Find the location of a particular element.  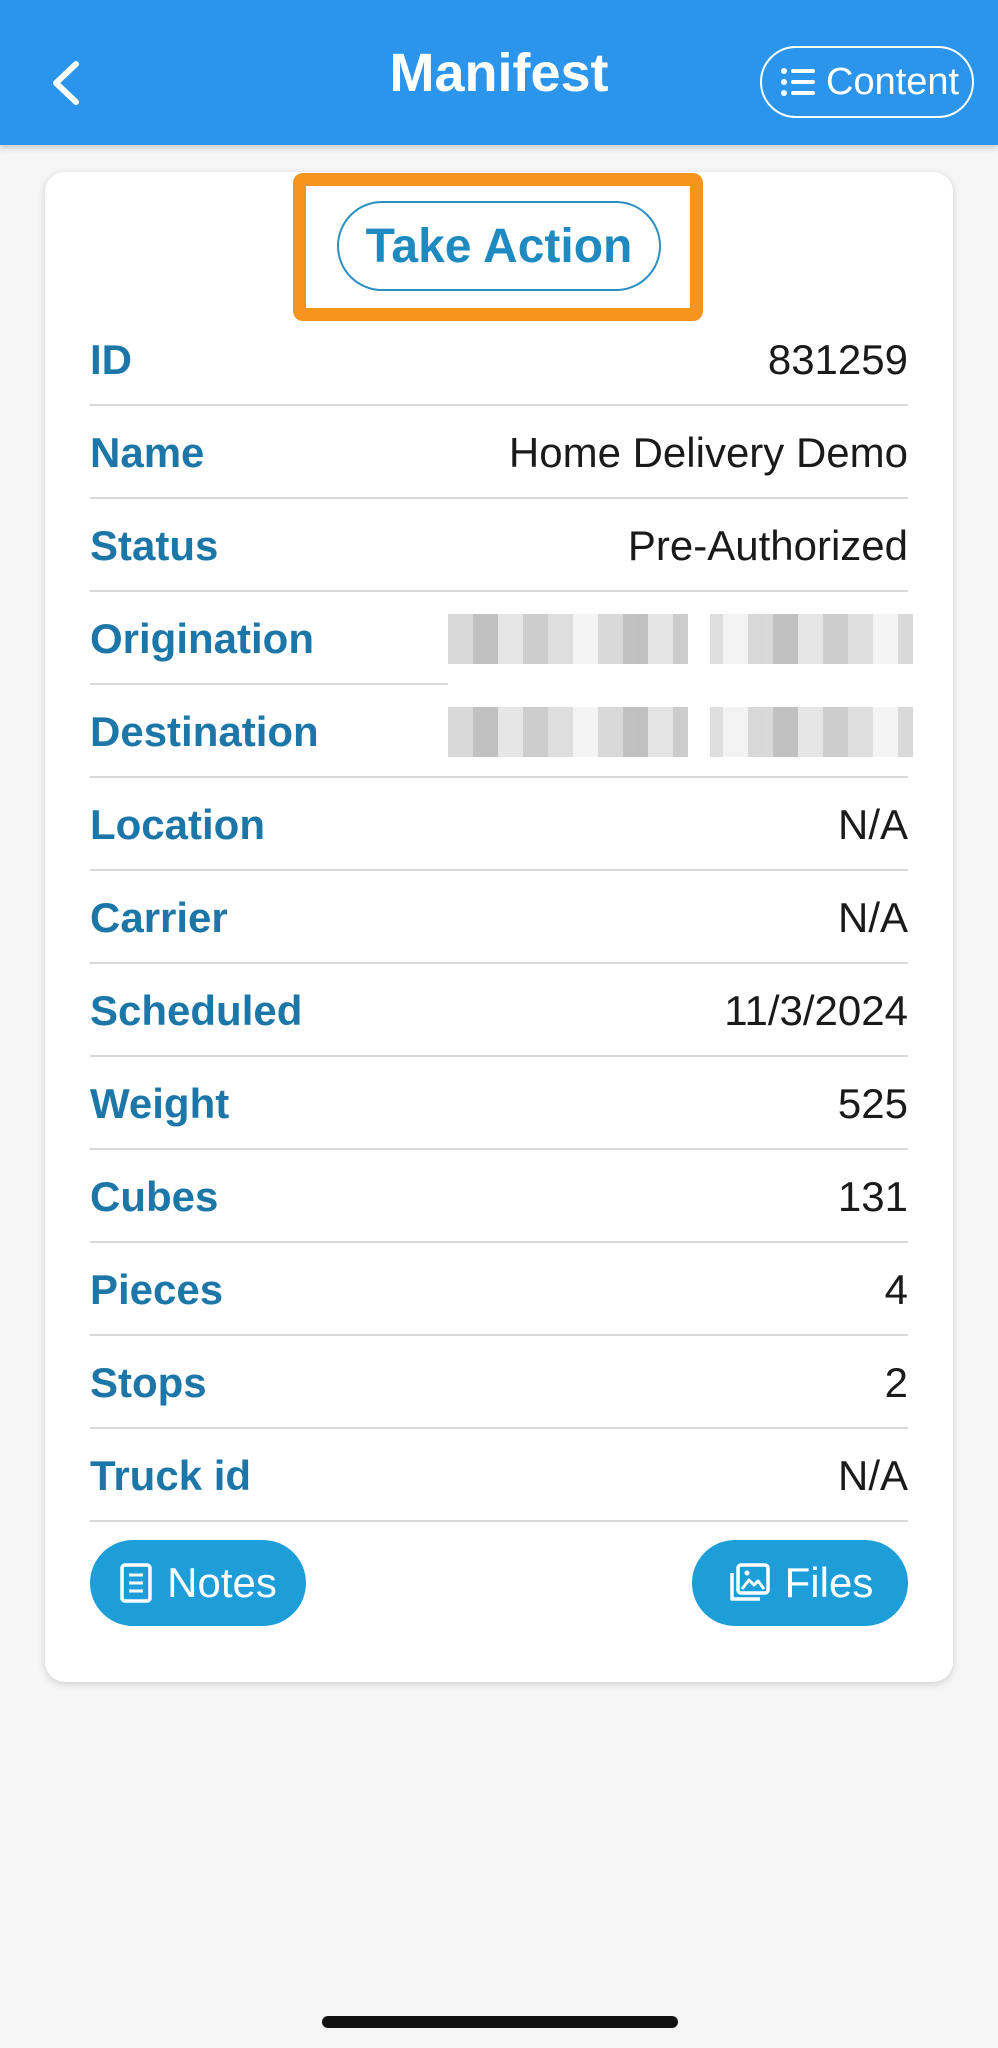

detail-label: Truck id is located at coordinates (171, 1475).